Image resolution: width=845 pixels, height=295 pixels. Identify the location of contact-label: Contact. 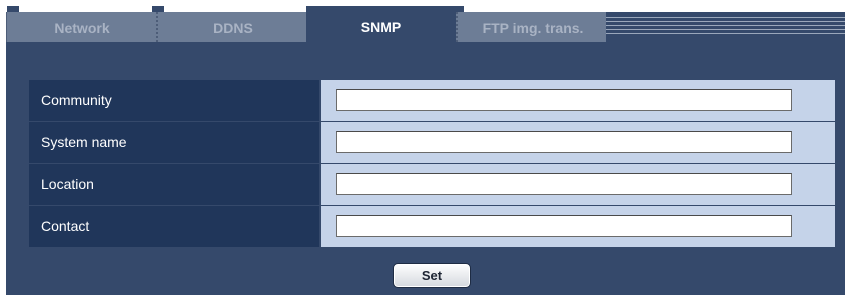
(174, 226).